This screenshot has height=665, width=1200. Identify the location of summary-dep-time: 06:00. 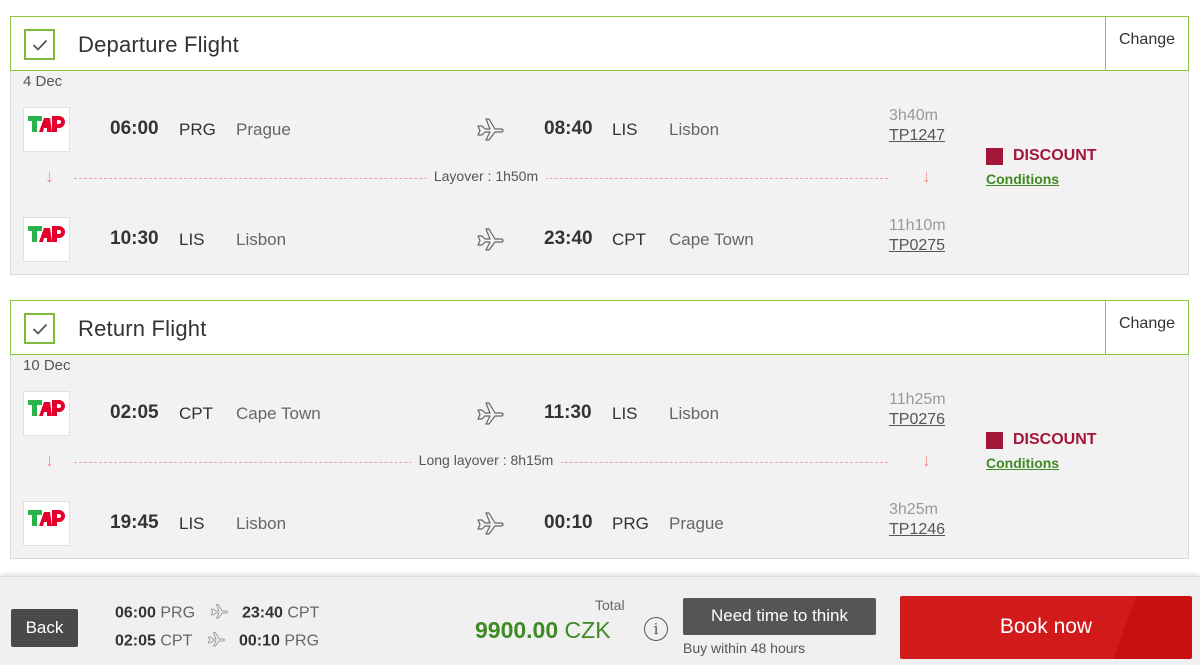
(135, 613).